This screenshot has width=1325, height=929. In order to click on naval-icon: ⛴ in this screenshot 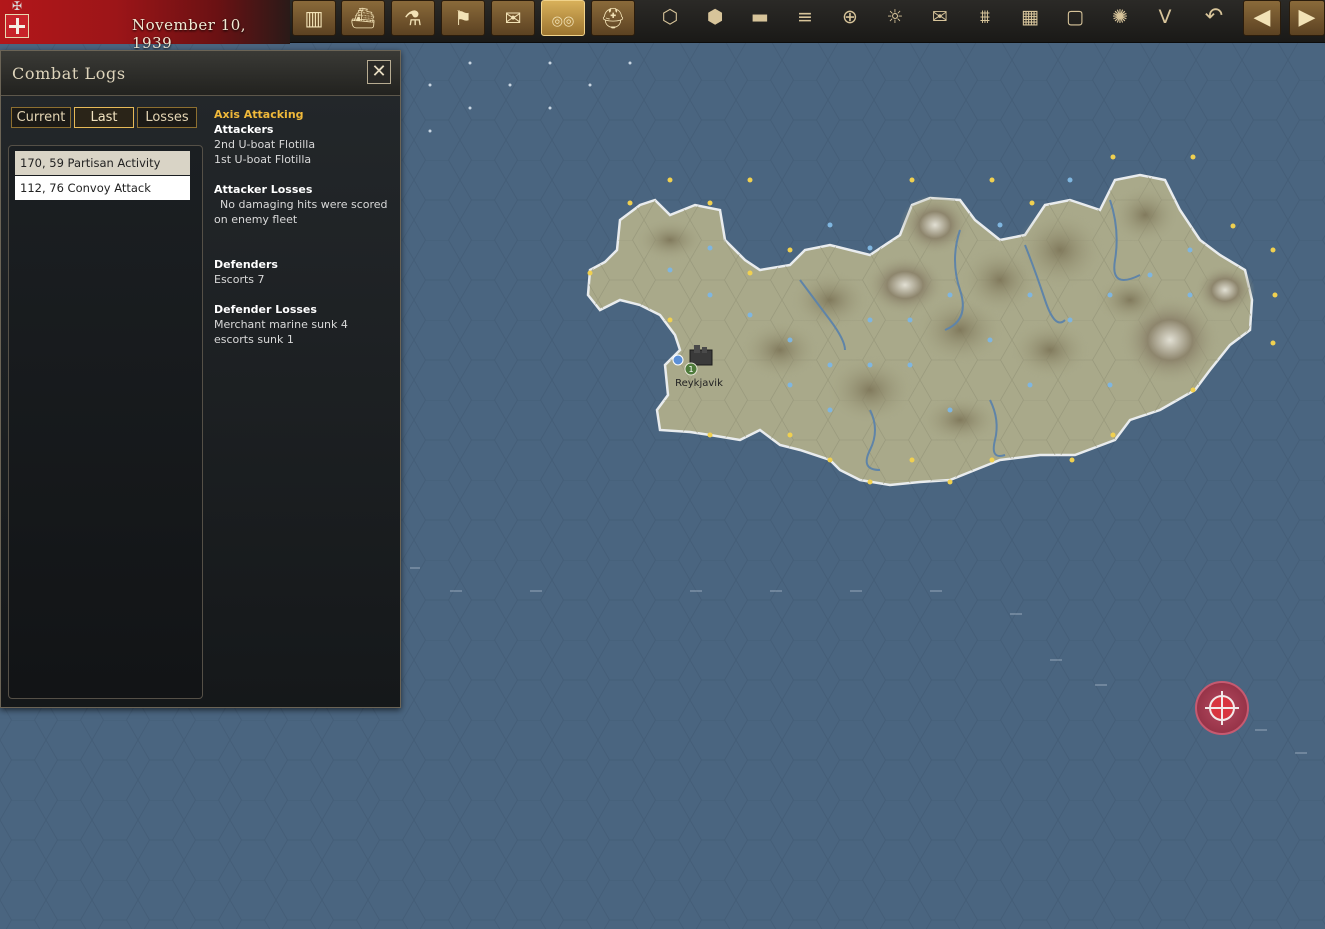, I will do `click(363, 18)`.